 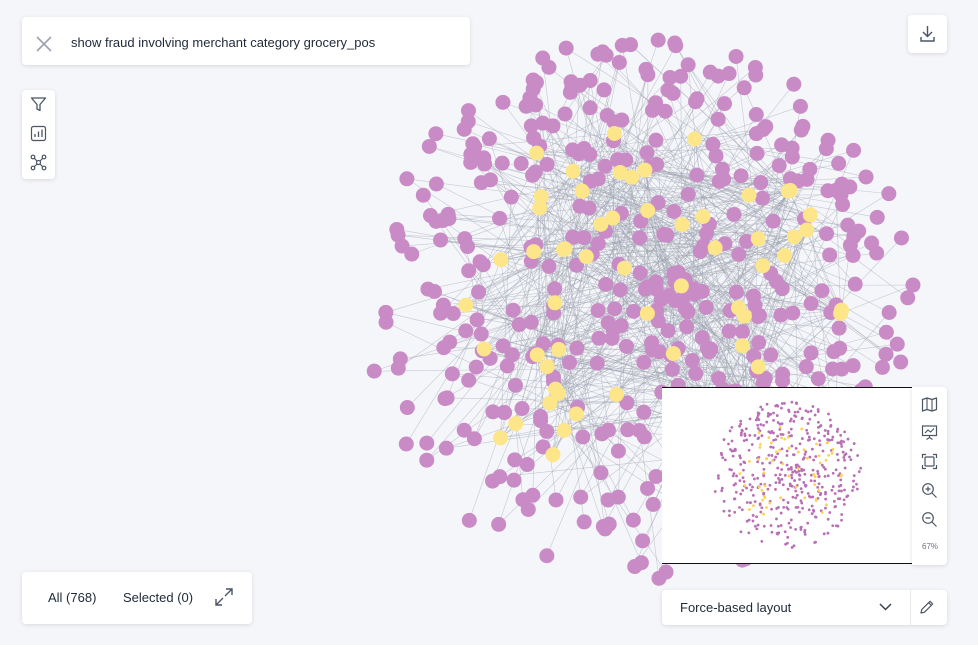 I want to click on download-button, so click(x=927, y=34).